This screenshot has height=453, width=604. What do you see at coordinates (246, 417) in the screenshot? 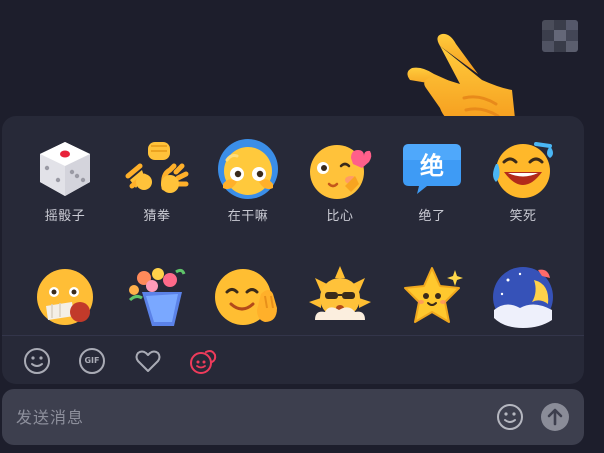
I see `message-input` at bounding box center [246, 417].